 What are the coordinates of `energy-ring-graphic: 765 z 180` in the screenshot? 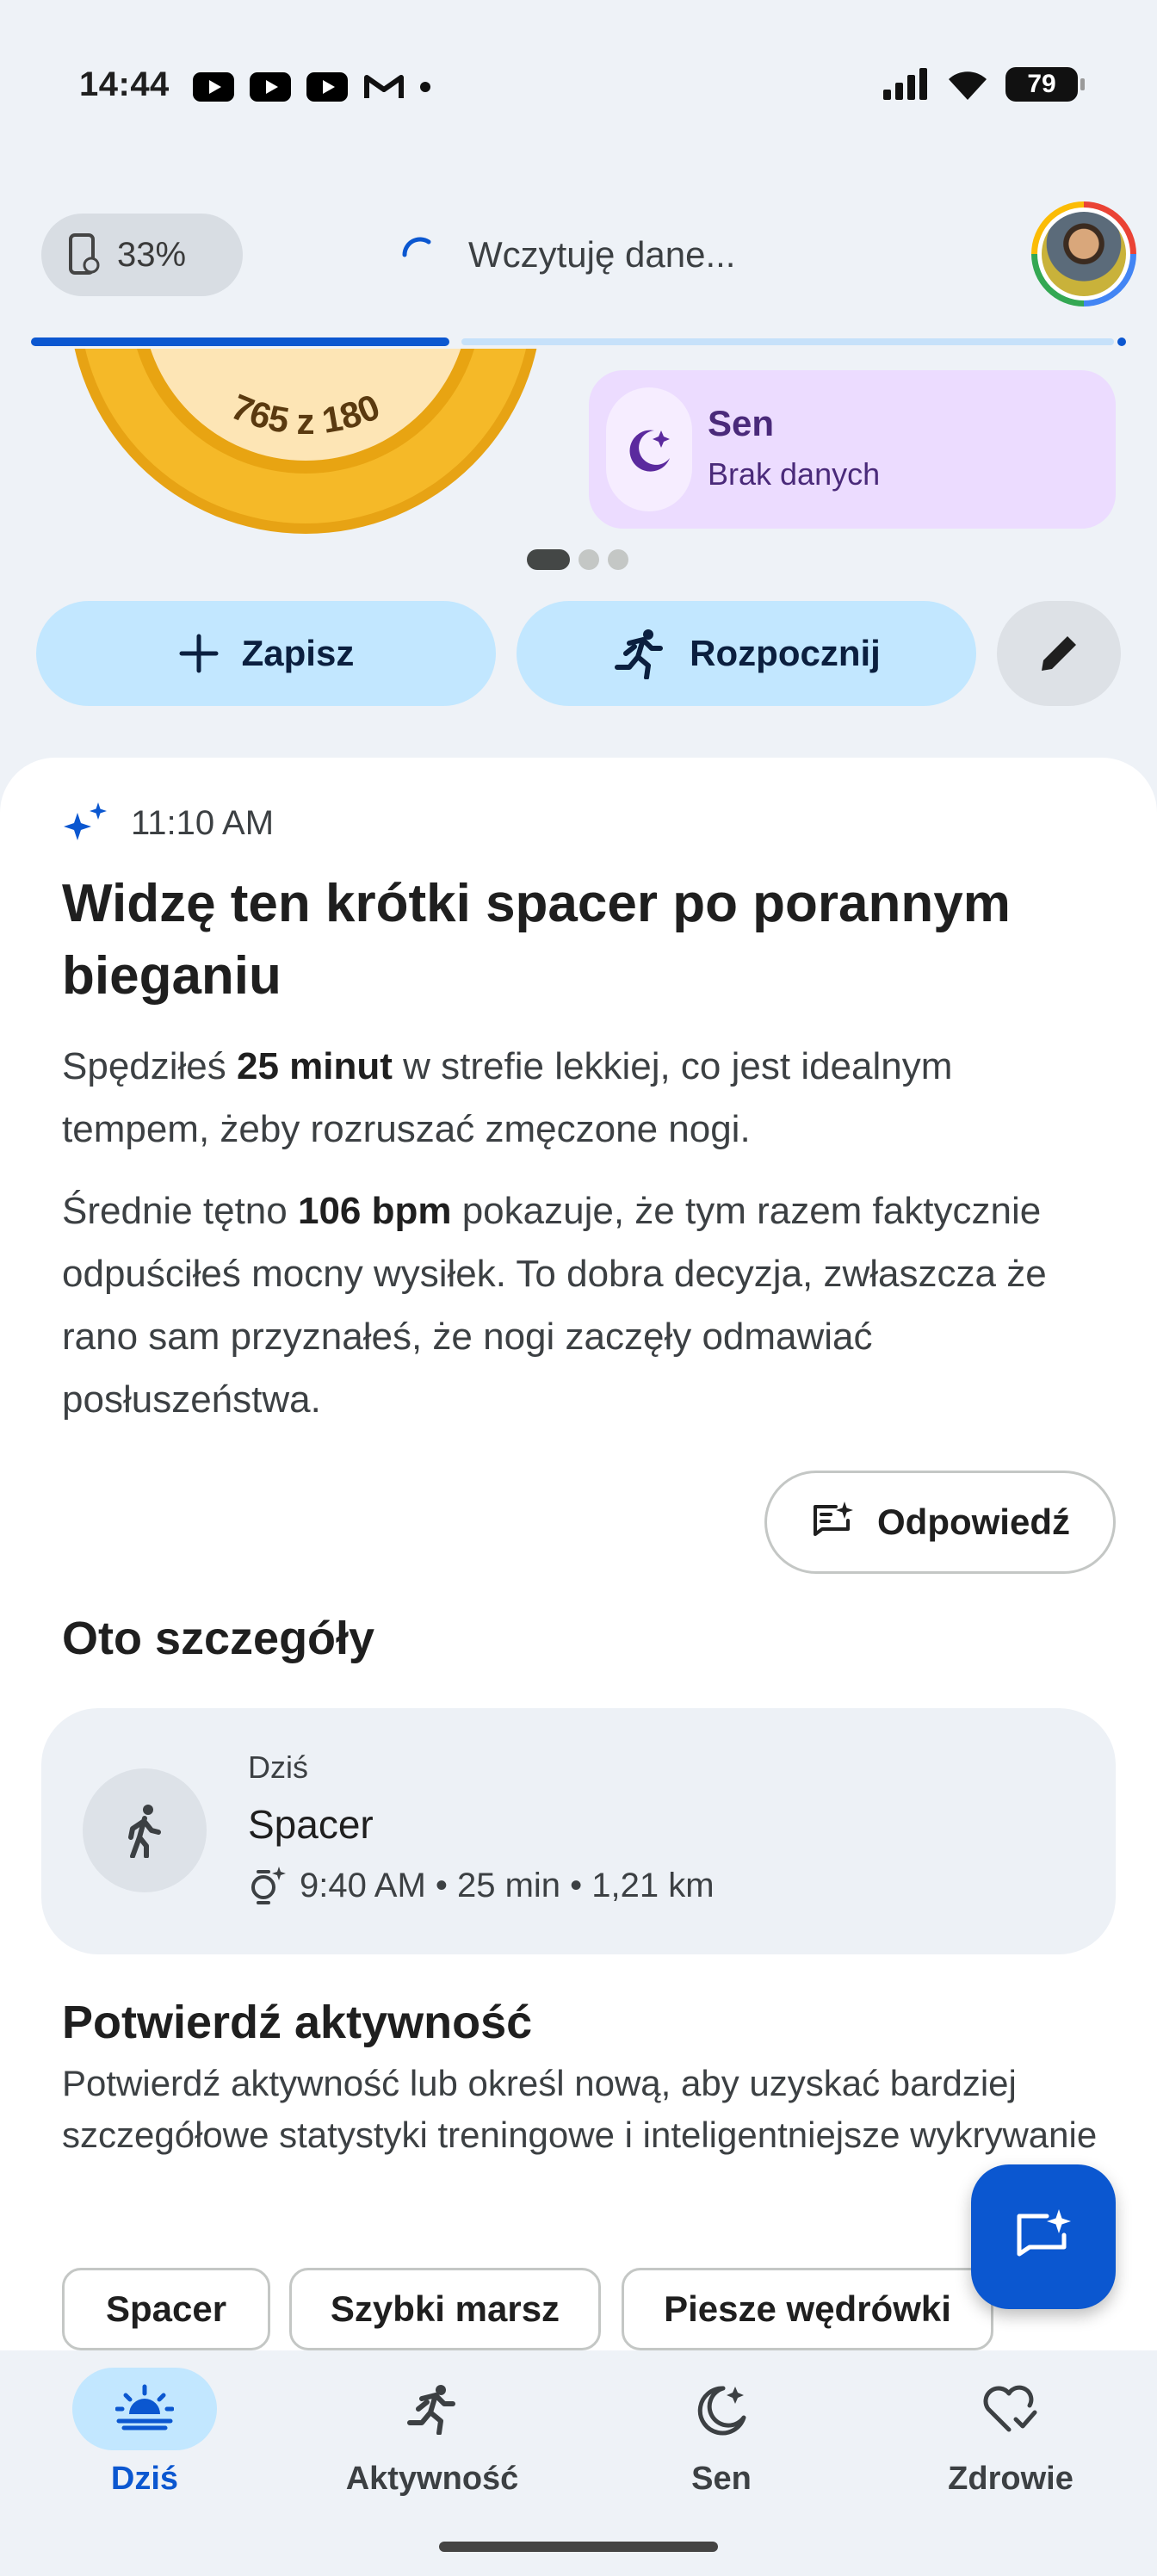 It's located at (305, 442).